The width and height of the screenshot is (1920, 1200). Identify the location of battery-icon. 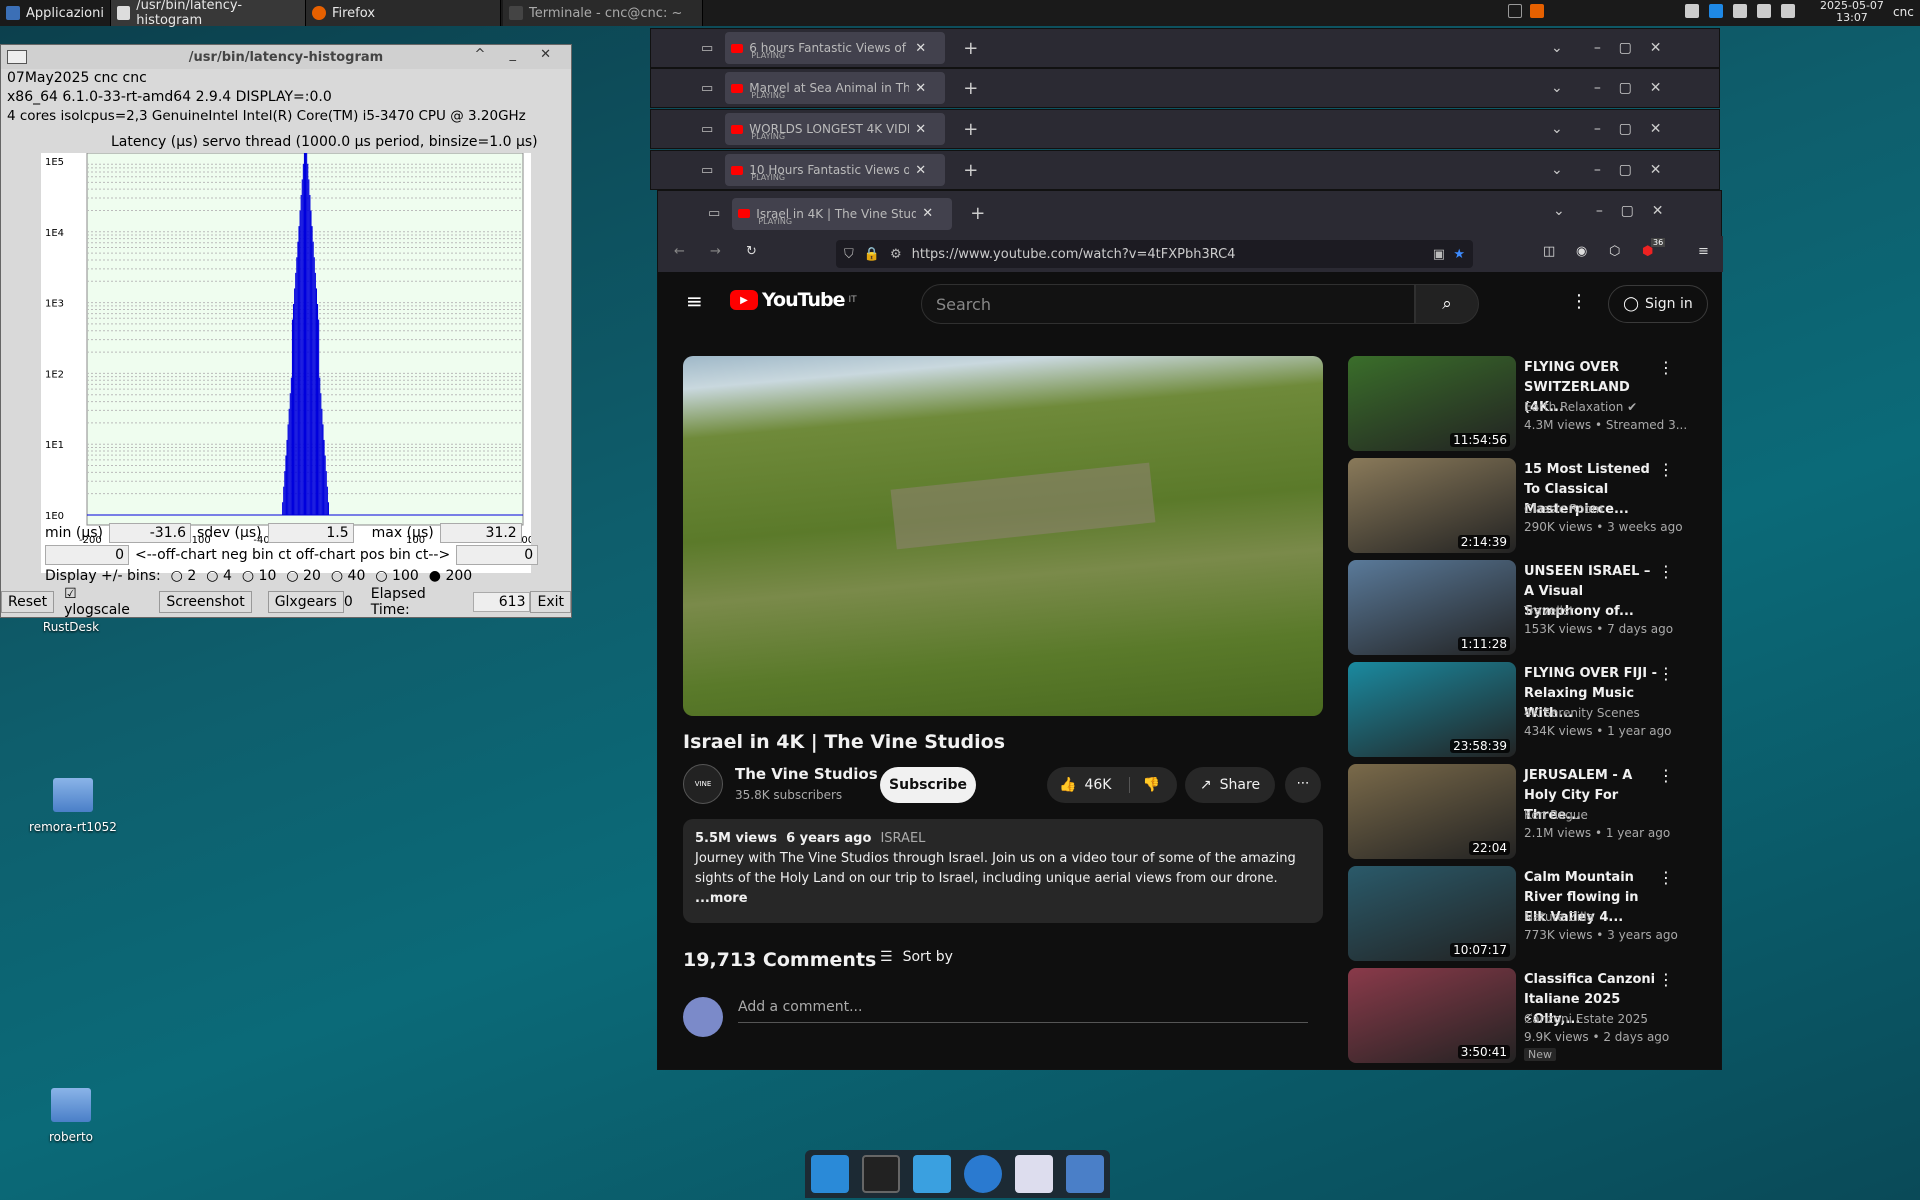
(1764, 11).